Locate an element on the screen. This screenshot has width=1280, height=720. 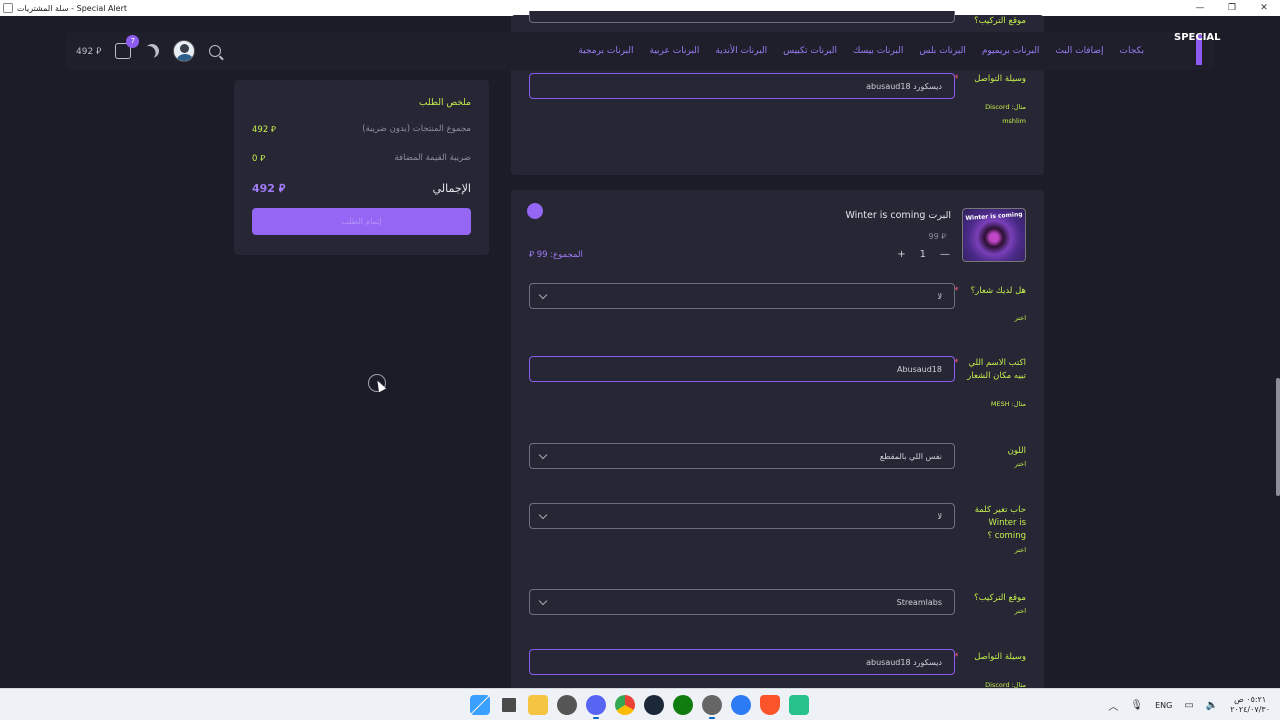
item-subtotal: المجموع: 99 ⃁ is located at coordinates (556, 255).